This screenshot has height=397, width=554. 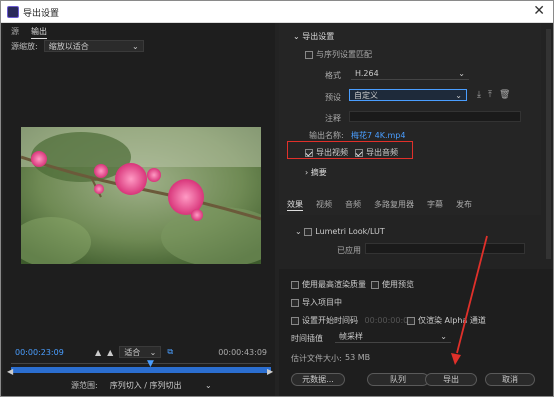 I want to click on tab-effects: 效果, so click(x=295, y=205).